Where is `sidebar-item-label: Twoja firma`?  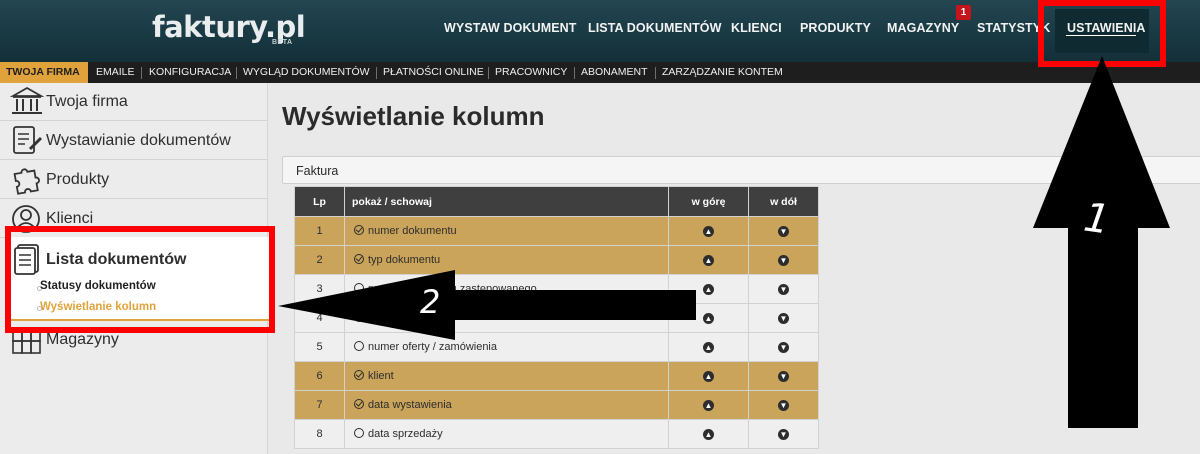
sidebar-item-label: Twoja firma is located at coordinates (87, 101).